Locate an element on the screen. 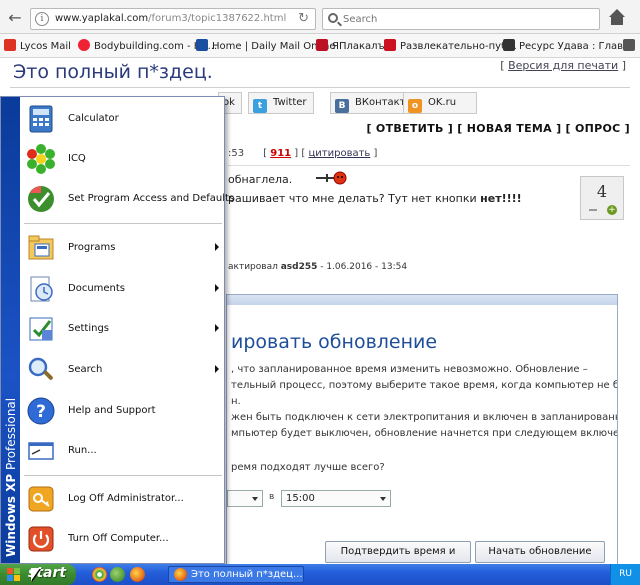 The height and width of the screenshot is (585, 640). cite-link: цитировать is located at coordinates (339, 153).